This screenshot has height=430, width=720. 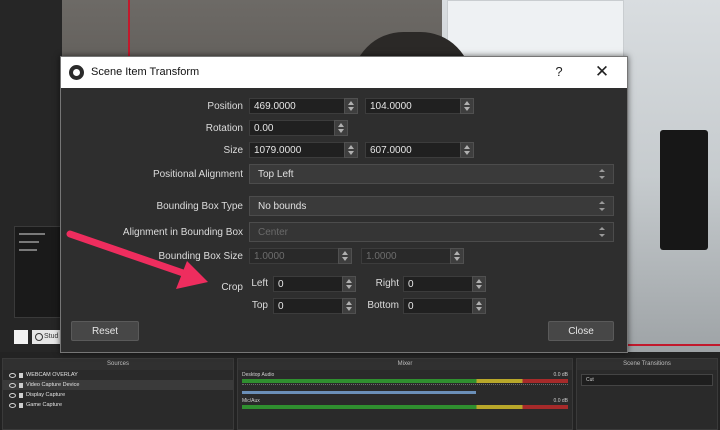 I want to click on annotation-arrow, so click(x=137, y=259).